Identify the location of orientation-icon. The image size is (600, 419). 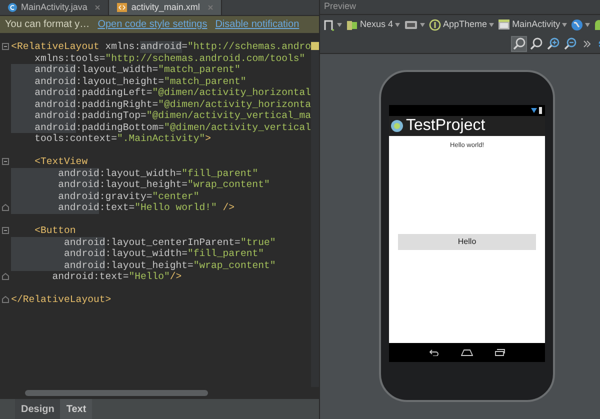
(411, 24).